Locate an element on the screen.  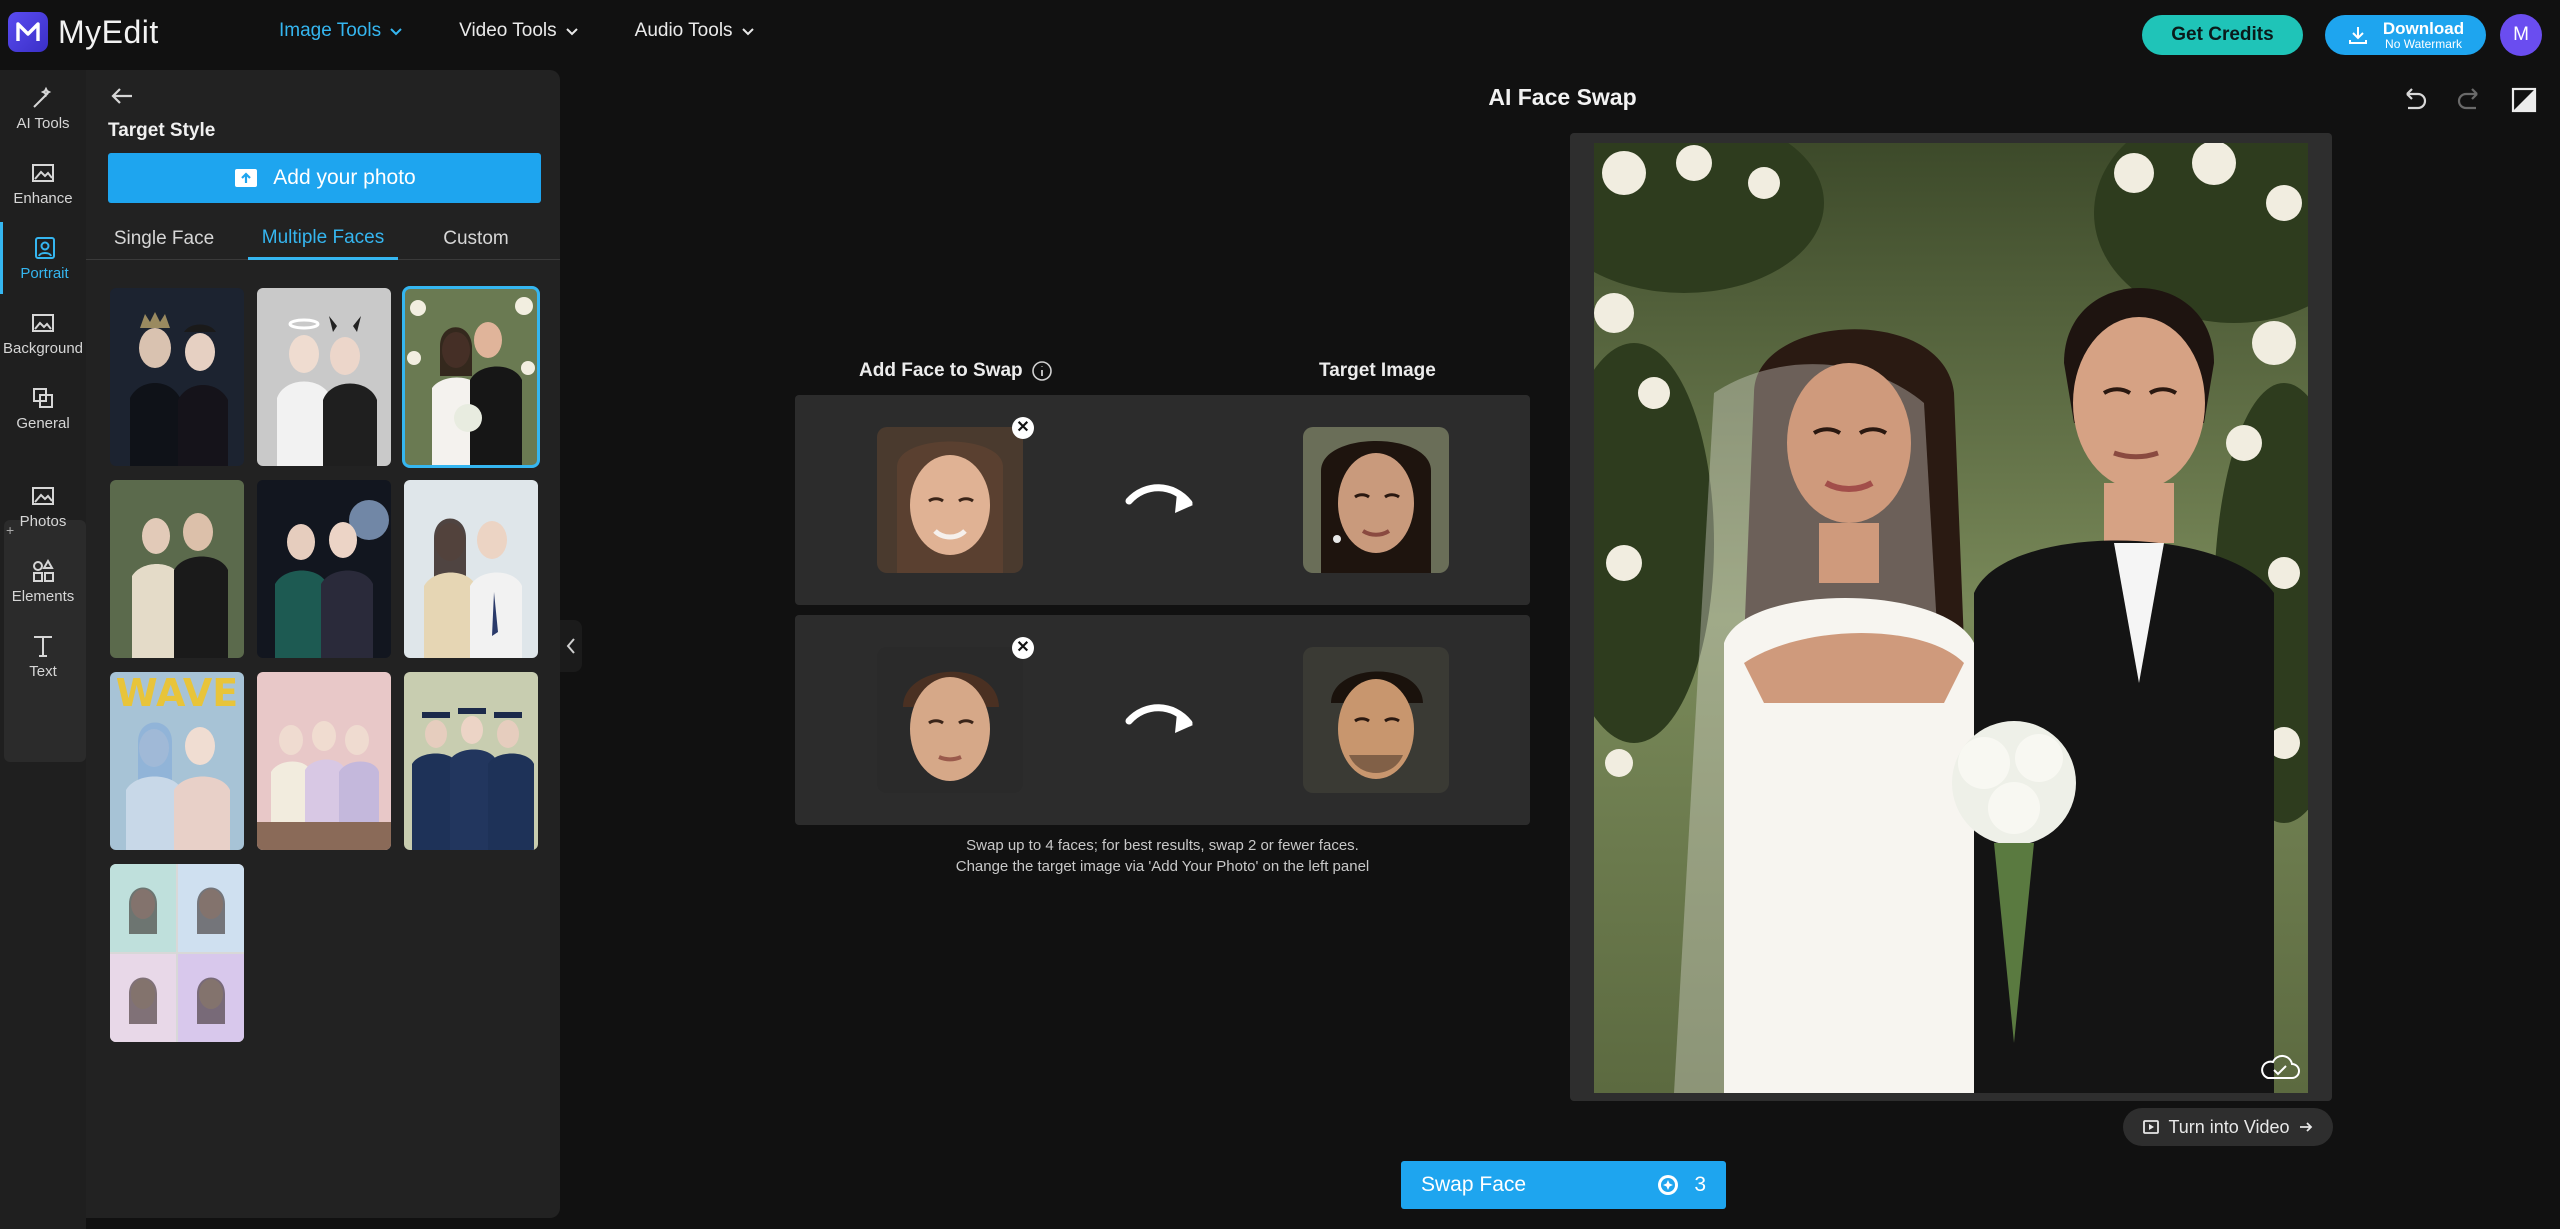
collapse-panel-handle is located at coordinates (571, 646).